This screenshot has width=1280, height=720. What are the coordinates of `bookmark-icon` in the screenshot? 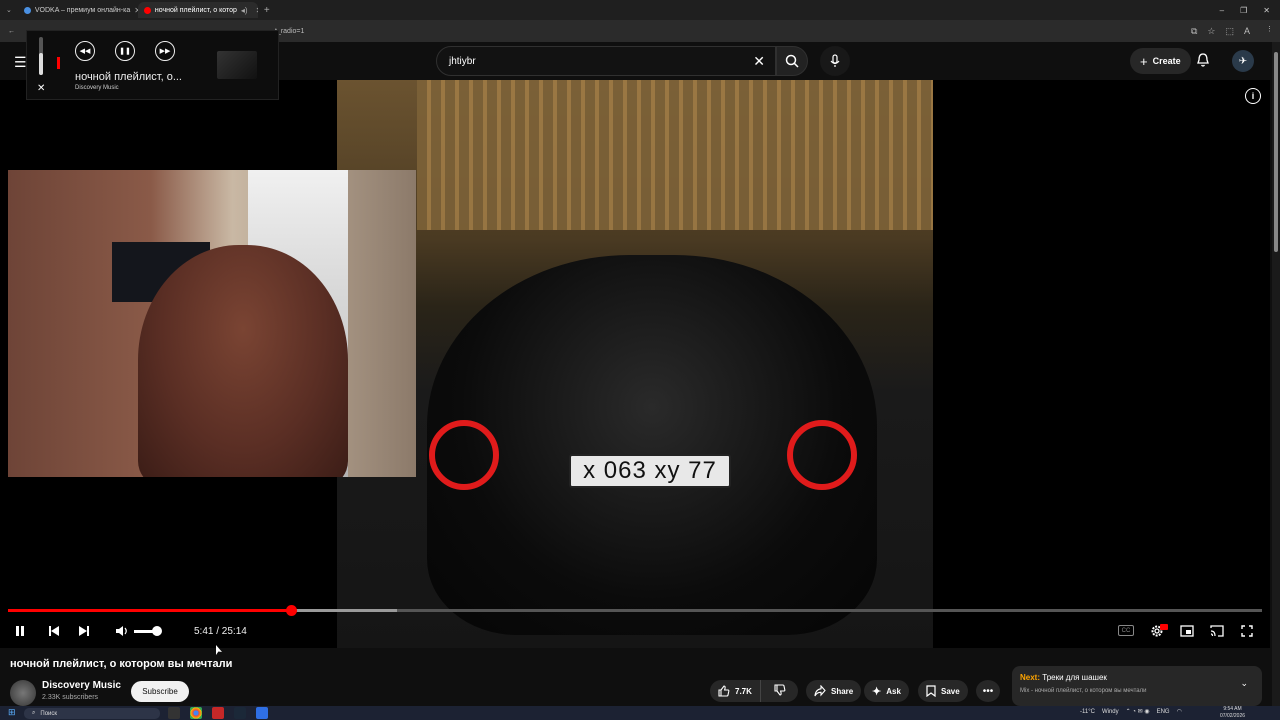 It's located at (931, 691).